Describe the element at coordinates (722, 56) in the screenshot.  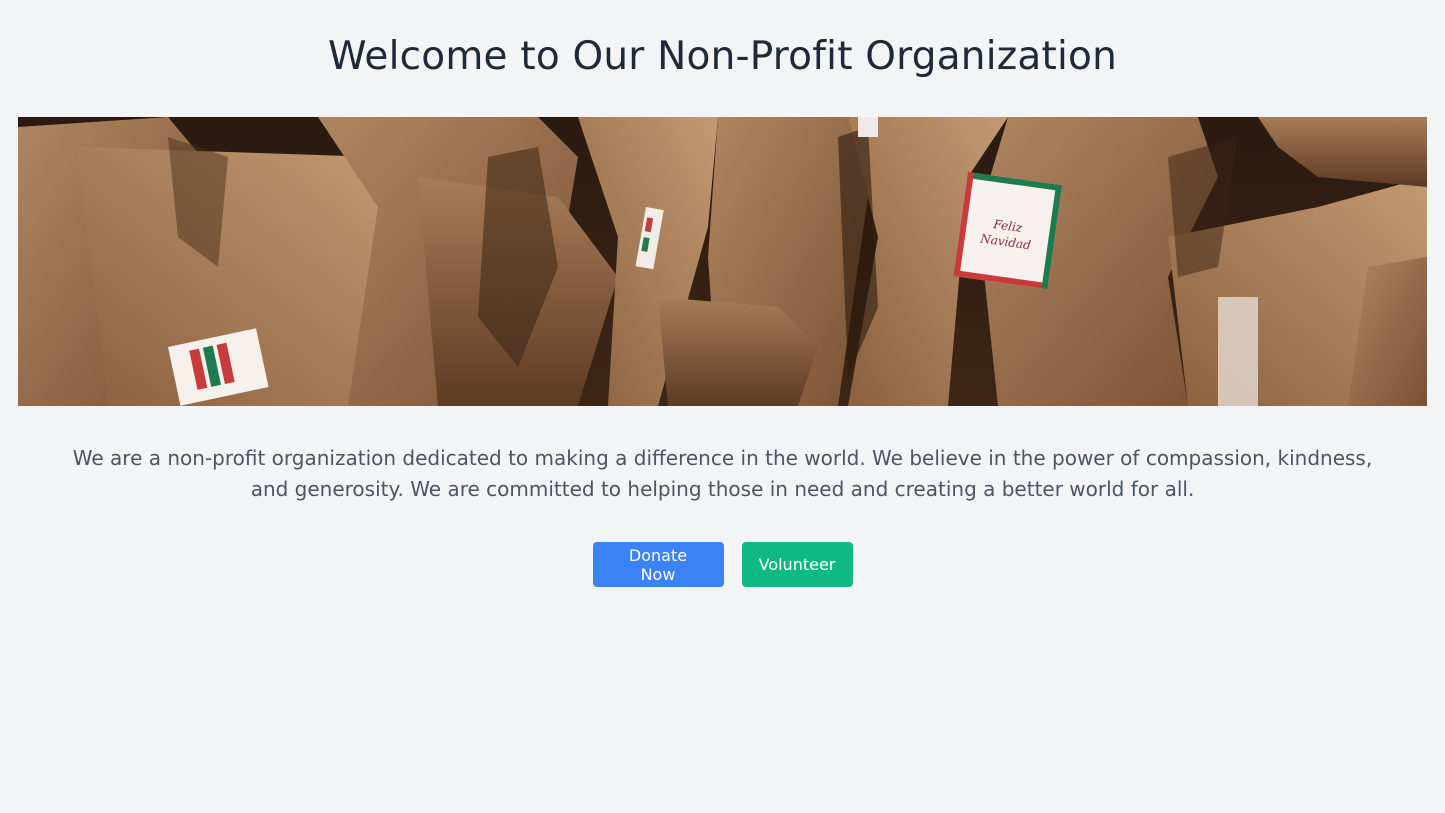
I see `page-title: Welcome to Our Non-Profit Organization` at that location.